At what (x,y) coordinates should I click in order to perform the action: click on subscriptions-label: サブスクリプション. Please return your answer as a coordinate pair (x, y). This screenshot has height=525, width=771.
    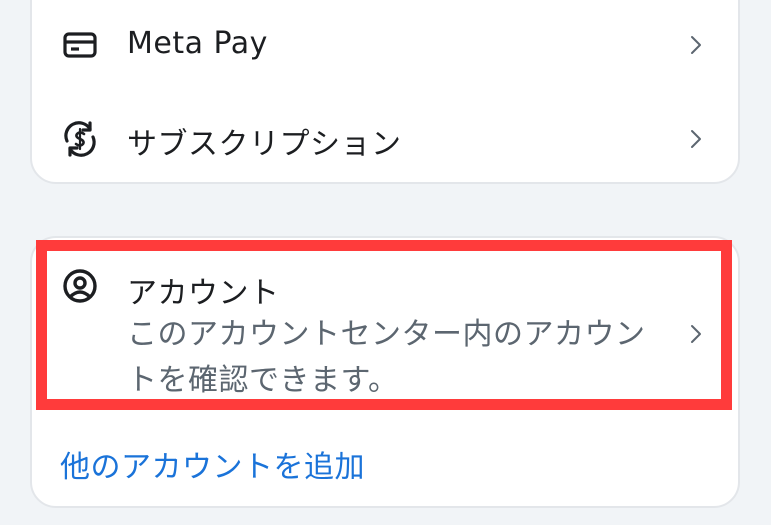
    Looking at the image, I should click on (264, 144).